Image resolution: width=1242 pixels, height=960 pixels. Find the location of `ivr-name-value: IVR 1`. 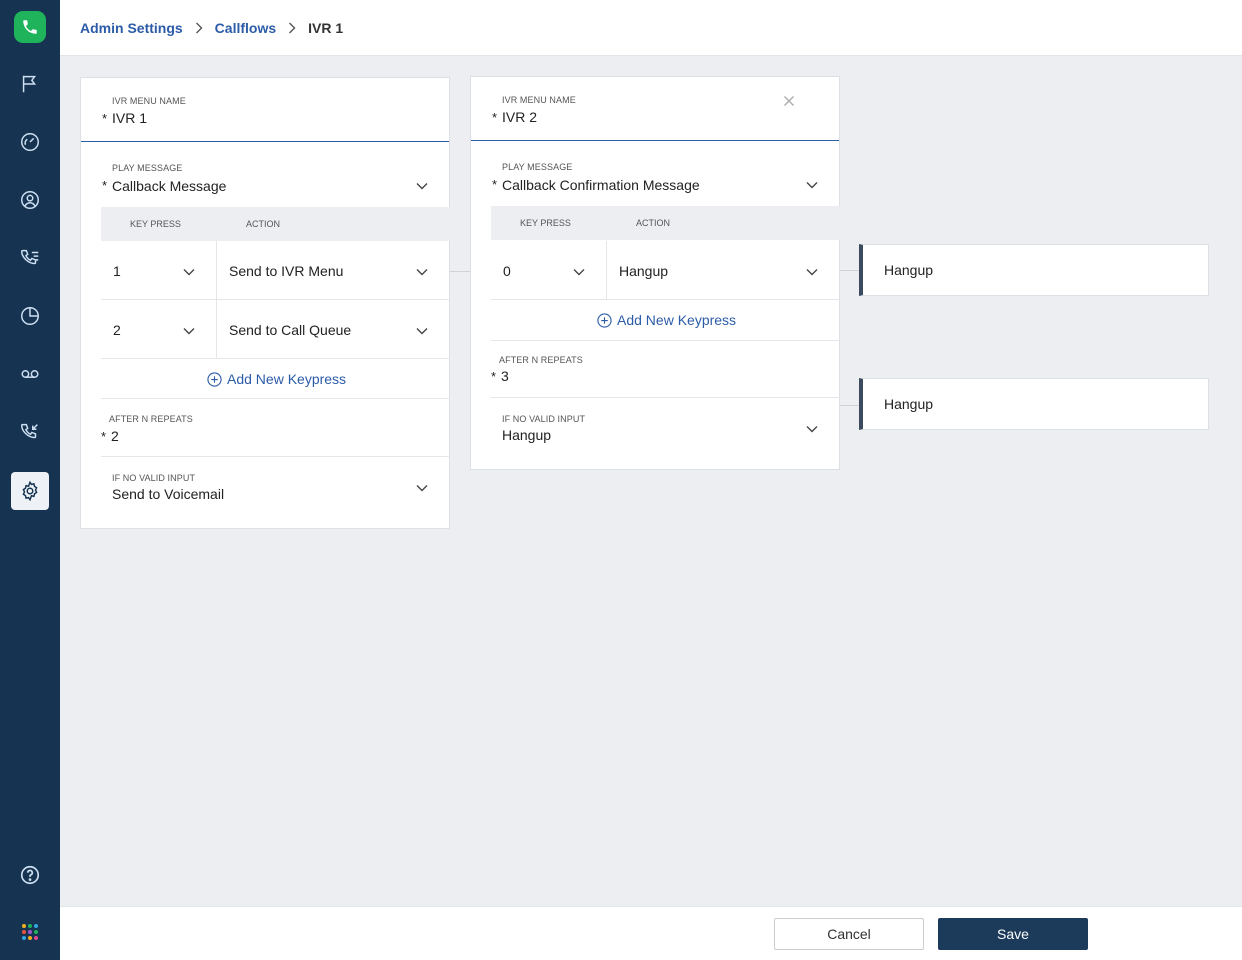

ivr-name-value: IVR 1 is located at coordinates (130, 118).